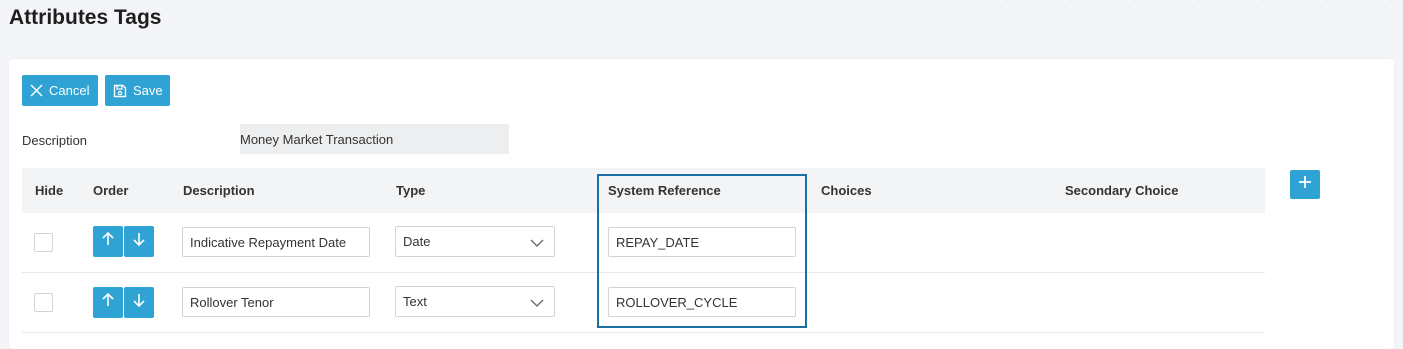 The height and width of the screenshot is (349, 1403). Describe the element at coordinates (49, 190) in the screenshot. I see `header-hide: Hide` at that location.